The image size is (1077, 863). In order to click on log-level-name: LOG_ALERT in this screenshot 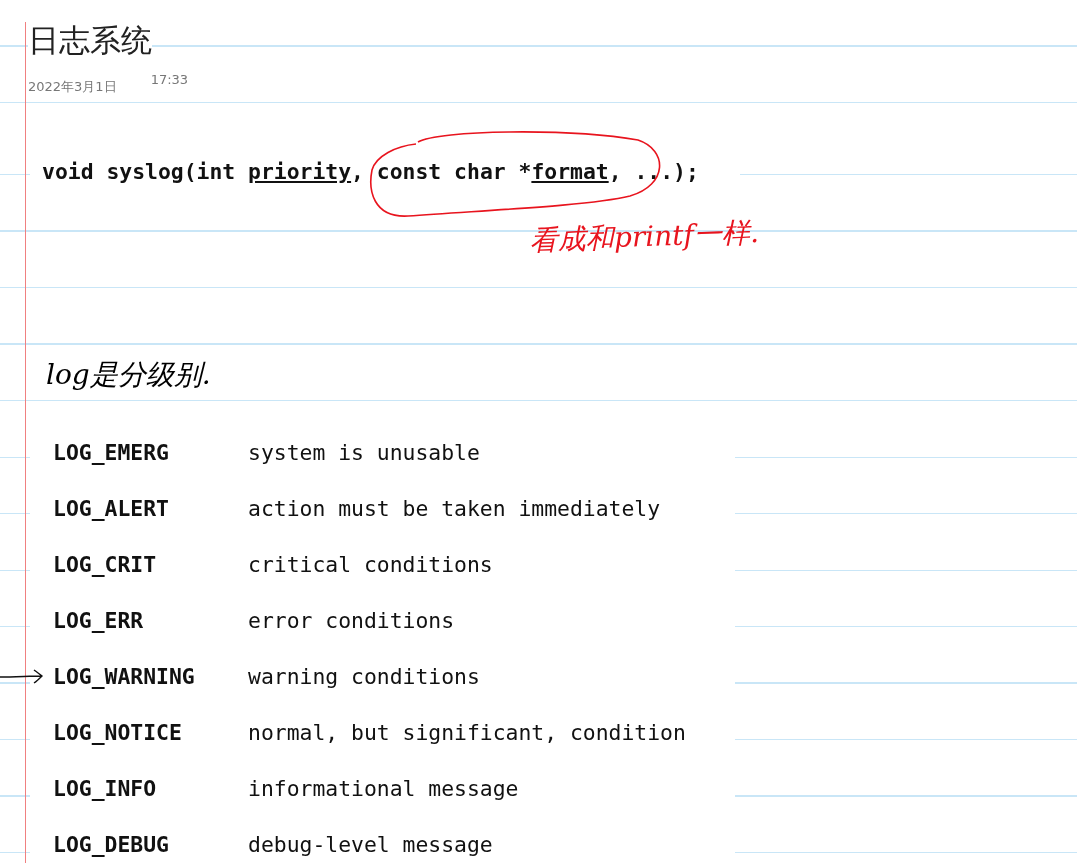, I will do `click(111, 508)`.